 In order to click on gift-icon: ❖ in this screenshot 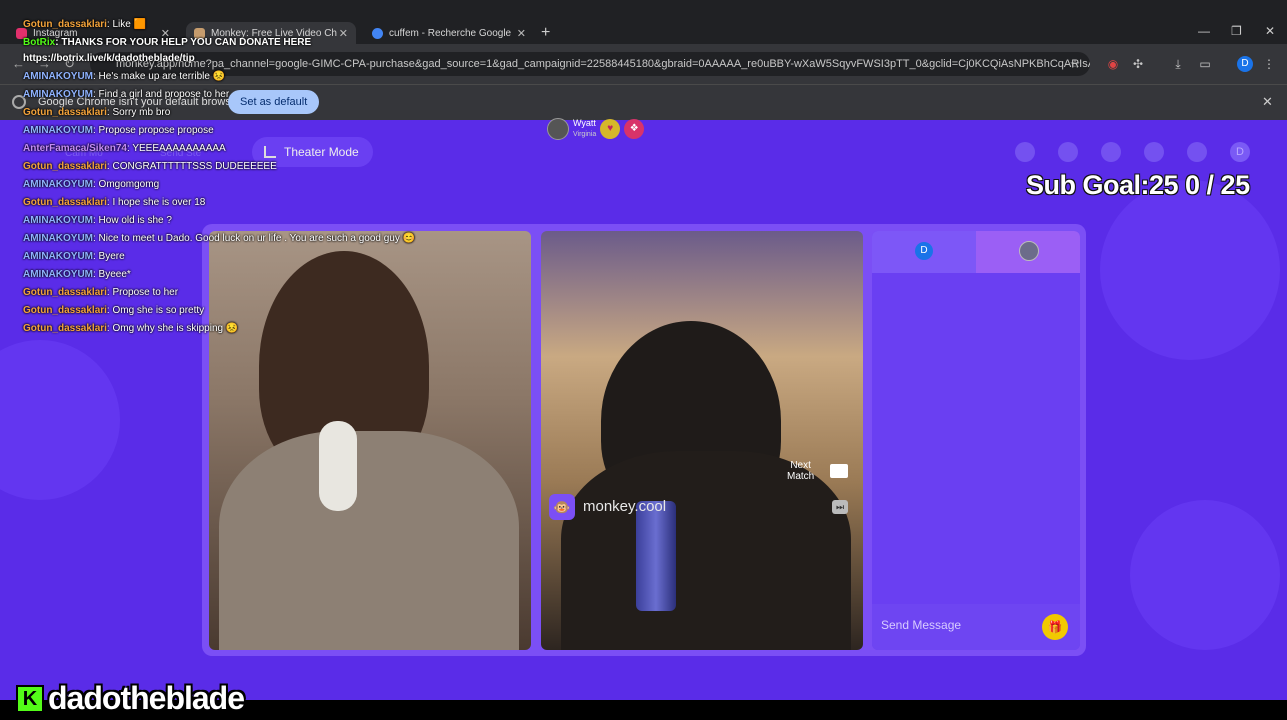, I will do `click(634, 129)`.